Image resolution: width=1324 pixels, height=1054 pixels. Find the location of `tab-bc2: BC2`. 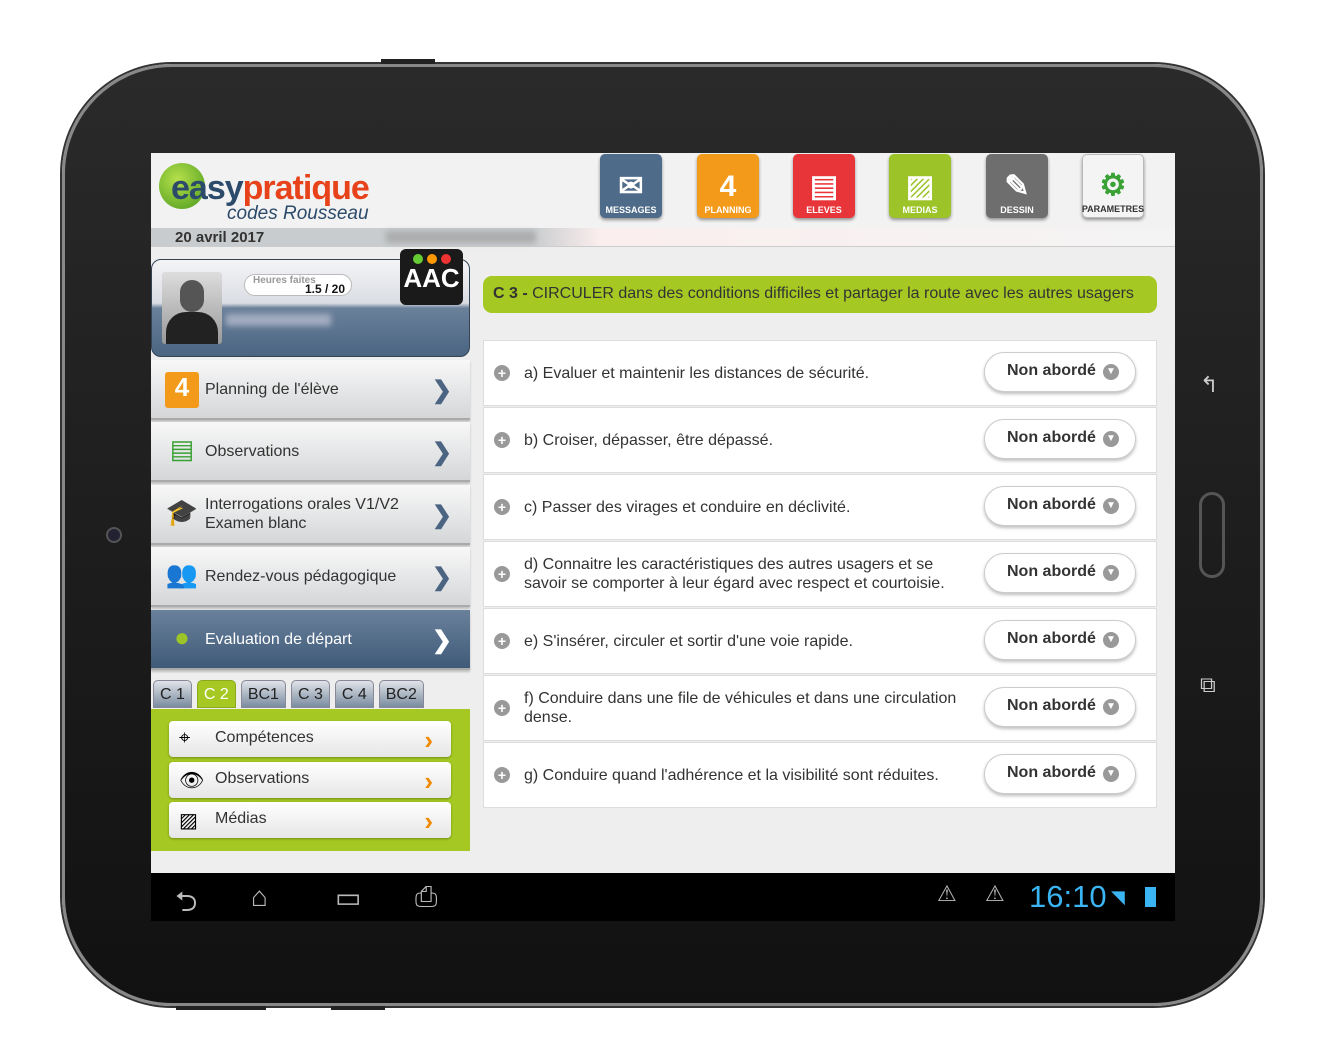

tab-bc2: BC2 is located at coordinates (401, 694).